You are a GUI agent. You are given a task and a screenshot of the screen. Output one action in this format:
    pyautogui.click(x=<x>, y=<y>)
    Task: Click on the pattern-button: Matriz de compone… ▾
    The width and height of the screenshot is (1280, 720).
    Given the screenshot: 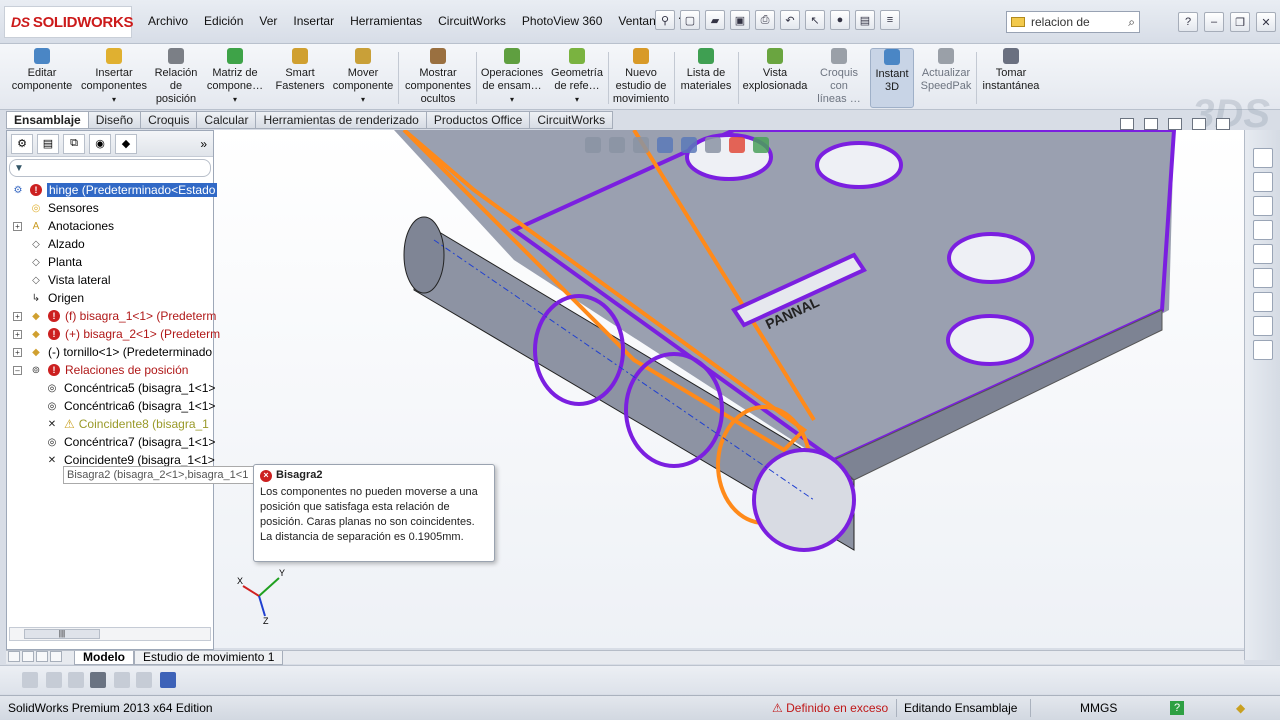 What is the action you would take?
    pyautogui.click(x=235, y=77)
    